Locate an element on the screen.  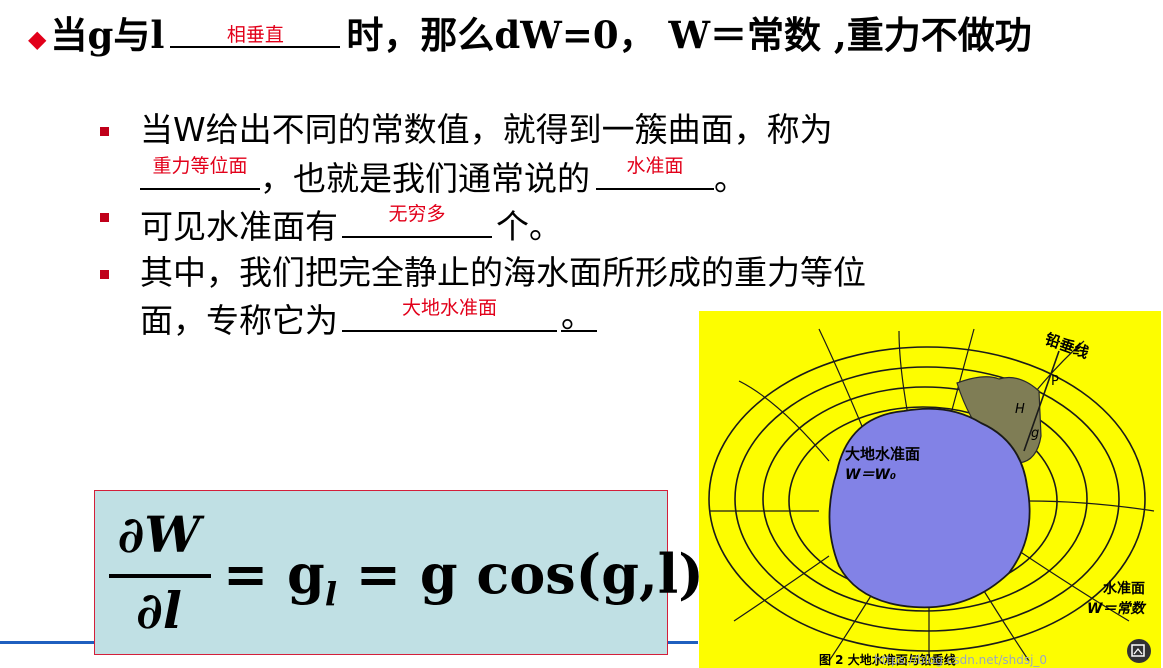
label-h: H is located at coordinates (1020, 409).